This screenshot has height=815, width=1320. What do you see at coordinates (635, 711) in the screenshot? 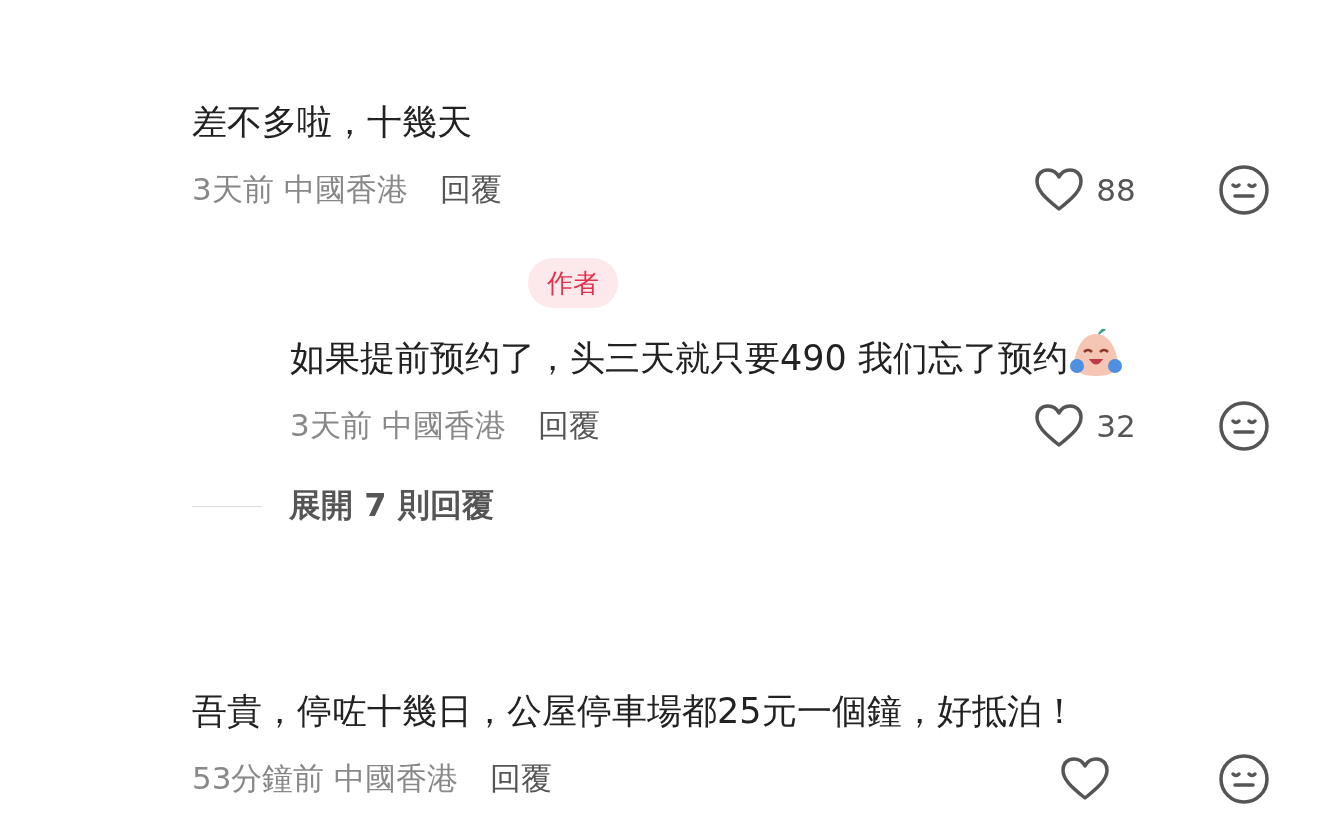
I see `comment-text: 吾貴，停咗十幾日，公屋停車場都25元一個鐘，好抵泊！` at bounding box center [635, 711].